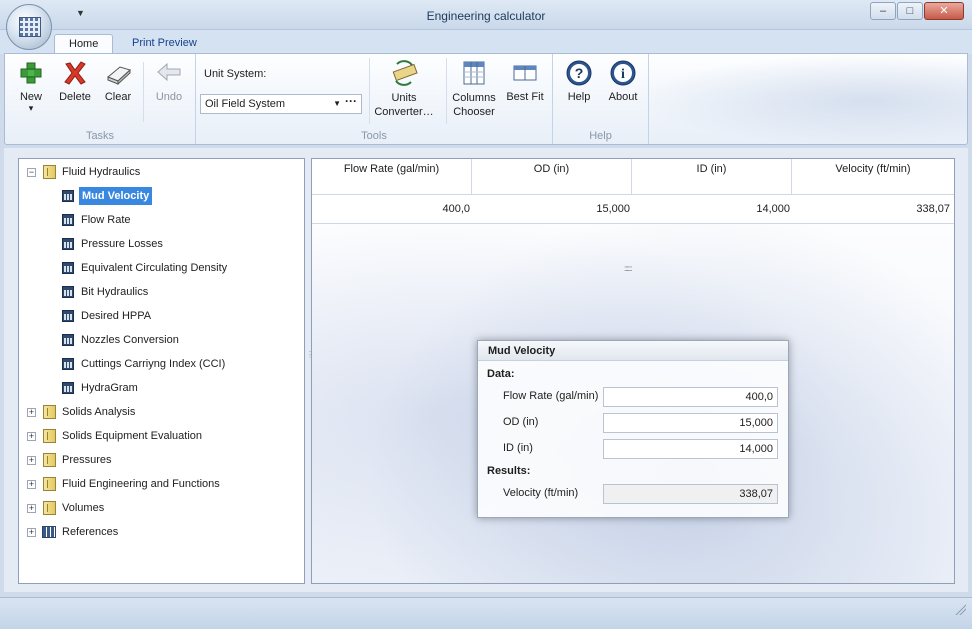  Describe the element at coordinates (84, 44) in the screenshot. I see `tab-home: Home` at that location.